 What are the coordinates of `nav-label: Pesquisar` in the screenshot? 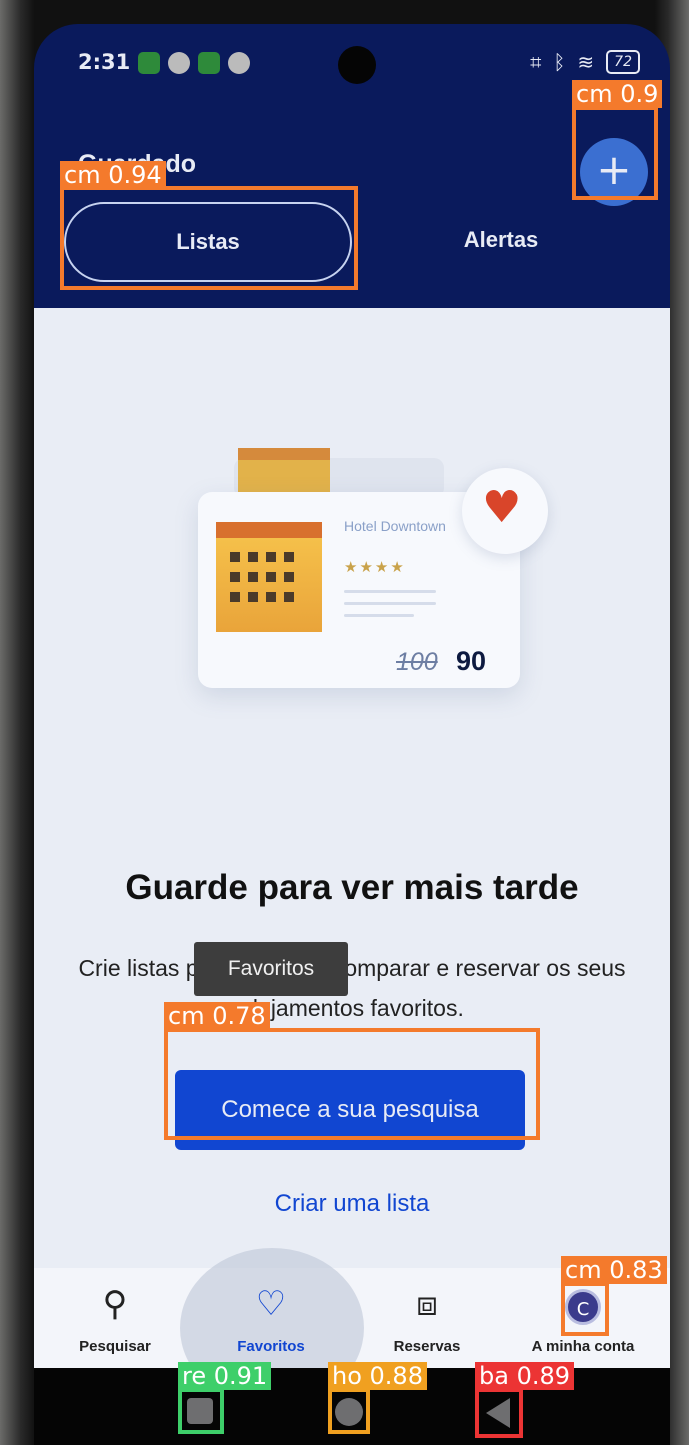 It's located at (115, 1346).